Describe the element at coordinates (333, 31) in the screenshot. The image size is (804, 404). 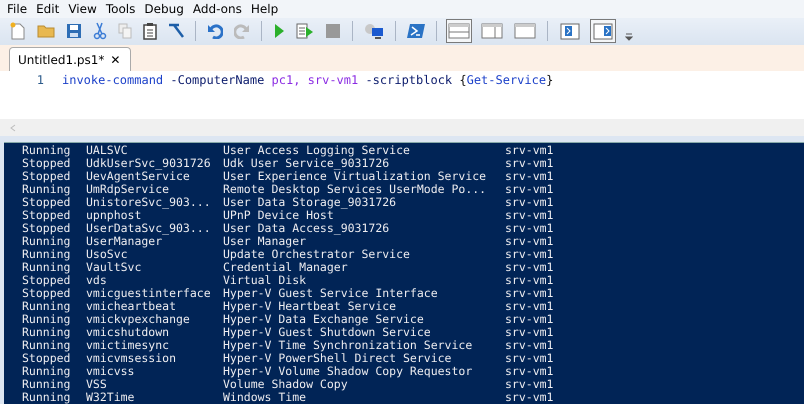
I see `stop-icon` at that location.